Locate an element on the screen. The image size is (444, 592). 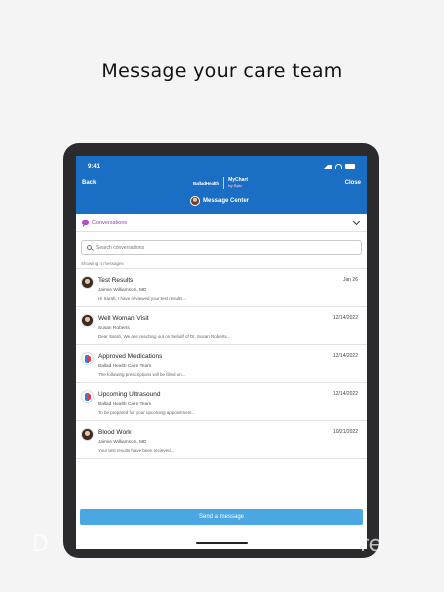
search-input is located at coordinates (216, 247).